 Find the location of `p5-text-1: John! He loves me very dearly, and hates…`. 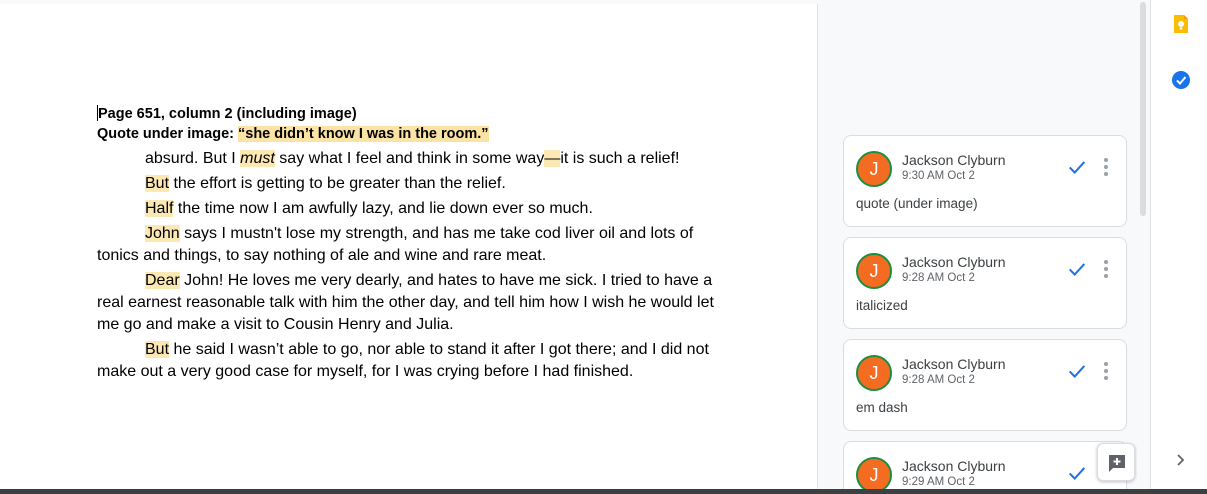

p5-text-1: John! He loves me very dearly, and hates… is located at coordinates (446, 280).